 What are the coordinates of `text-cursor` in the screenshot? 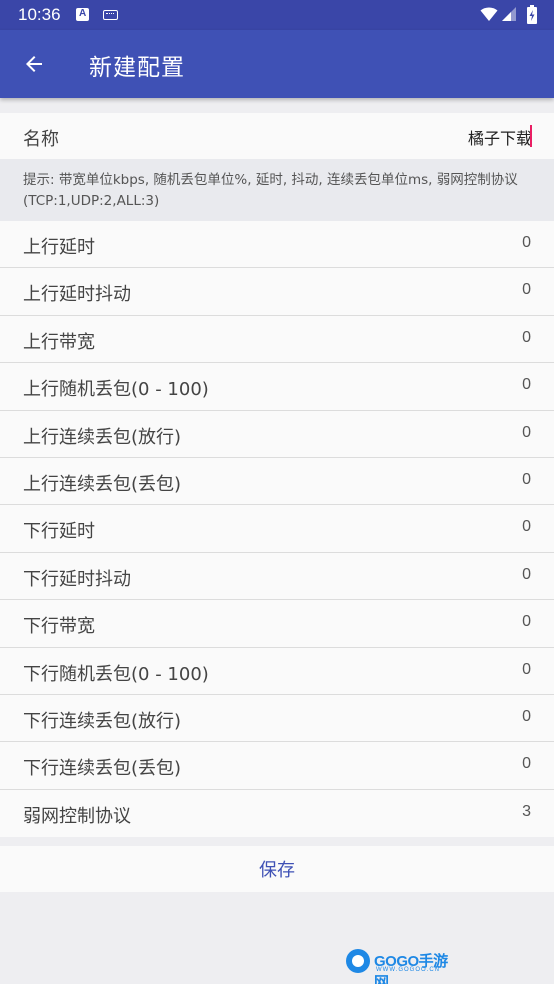 It's located at (531, 136).